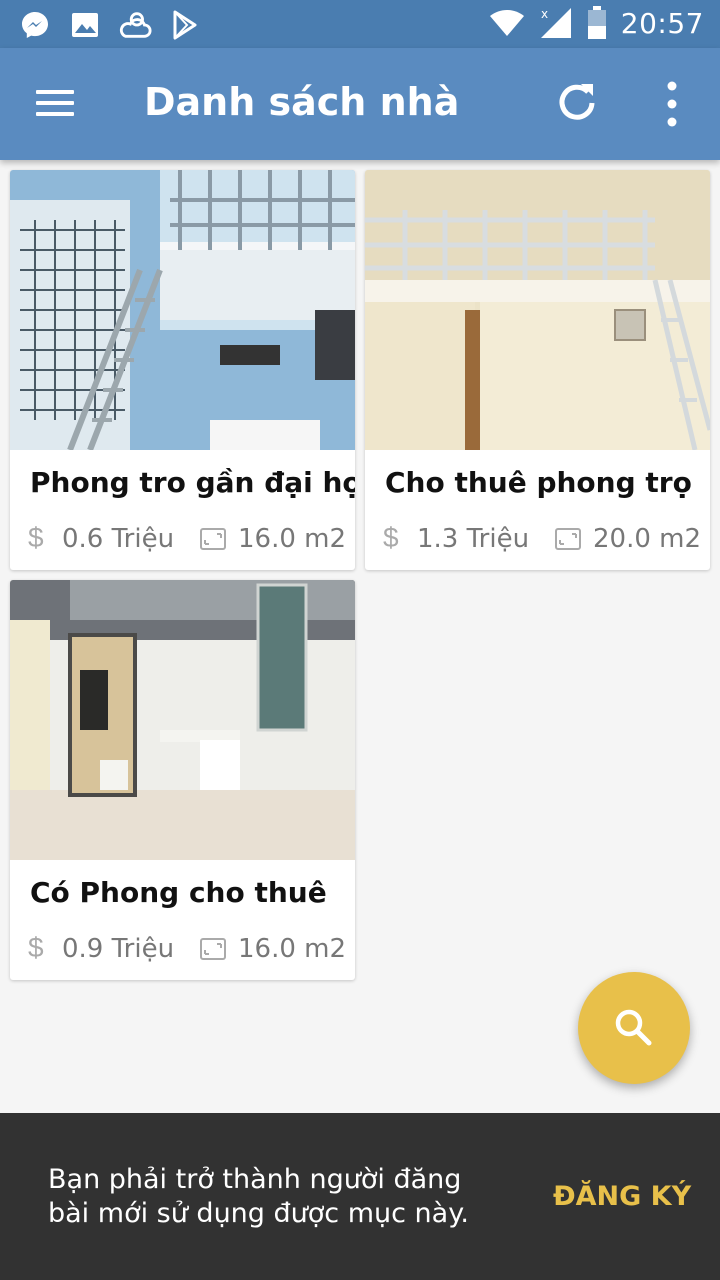 This screenshot has height=1280, width=720. I want to click on listing-card: Cho thuê phong trọ $ 1.3 Triệu 20.0 m2, so click(537, 370).